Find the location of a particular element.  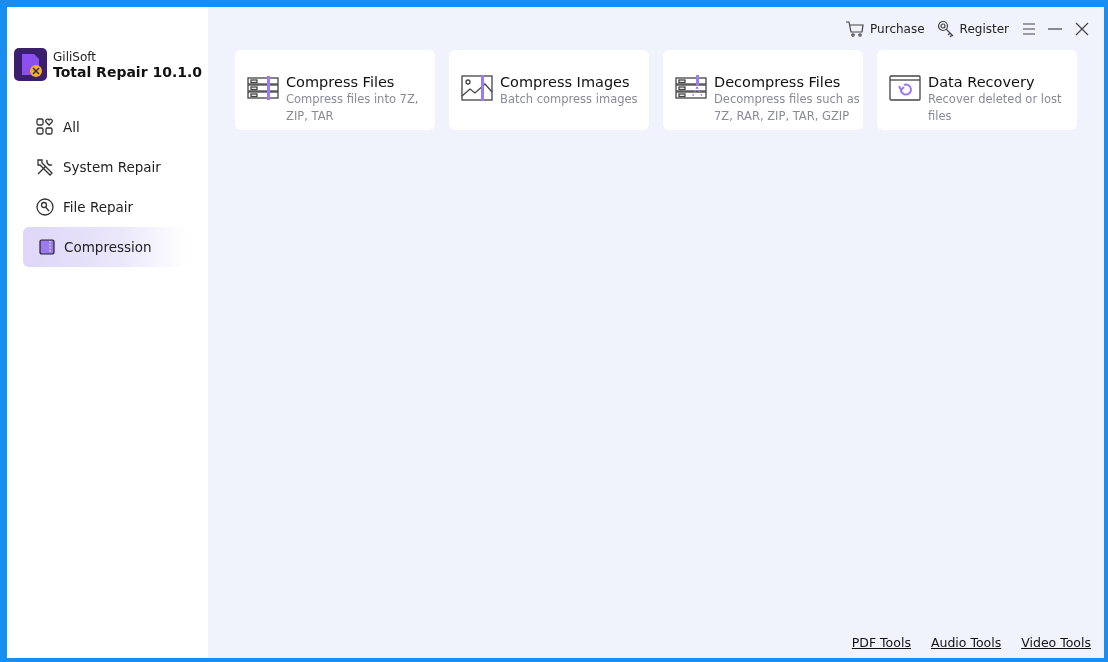

sidebar-item-label: System Repair is located at coordinates (112, 167).